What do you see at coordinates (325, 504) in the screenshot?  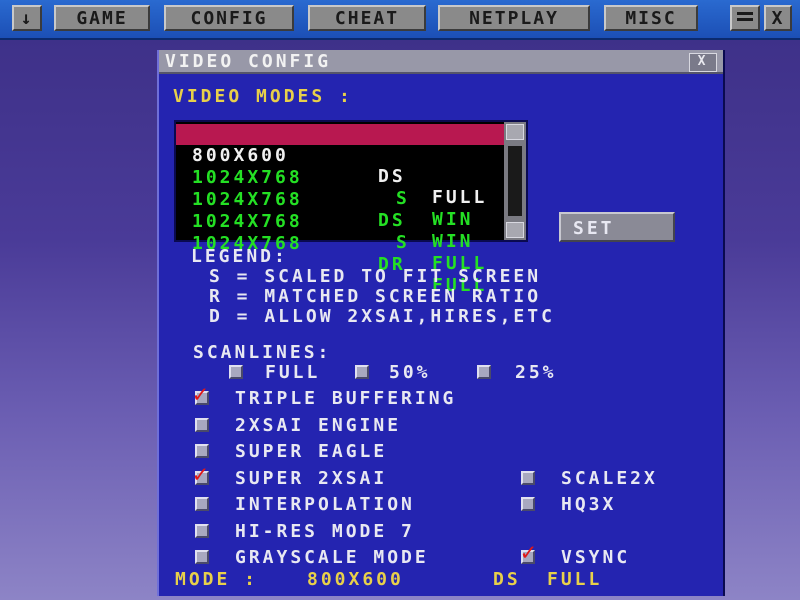 I see `interpolation-label: INTERPOLATION` at bounding box center [325, 504].